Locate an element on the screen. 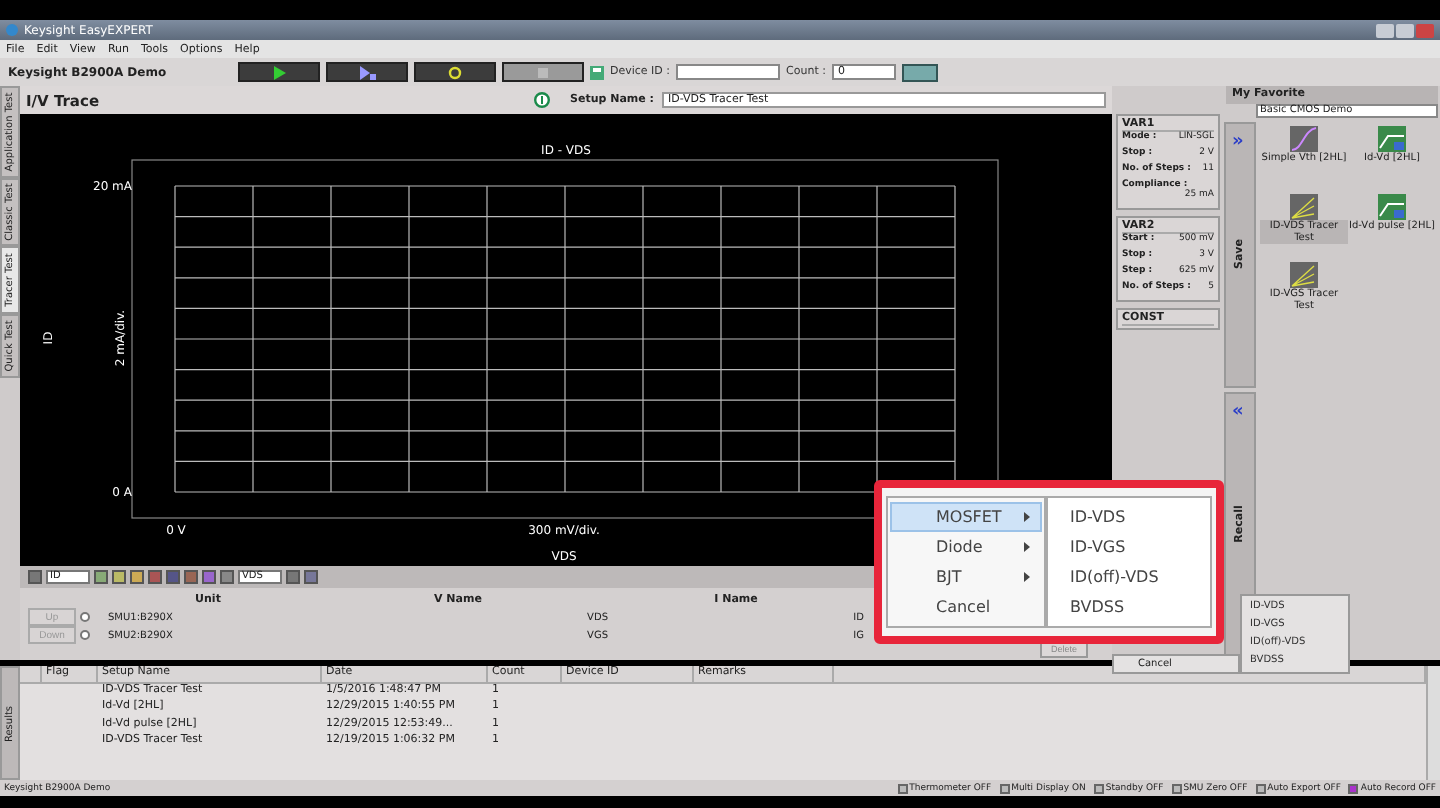 This screenshot has width=1440, height=808. menu-item: ID-VGS is located at coordinates (1137, 547).